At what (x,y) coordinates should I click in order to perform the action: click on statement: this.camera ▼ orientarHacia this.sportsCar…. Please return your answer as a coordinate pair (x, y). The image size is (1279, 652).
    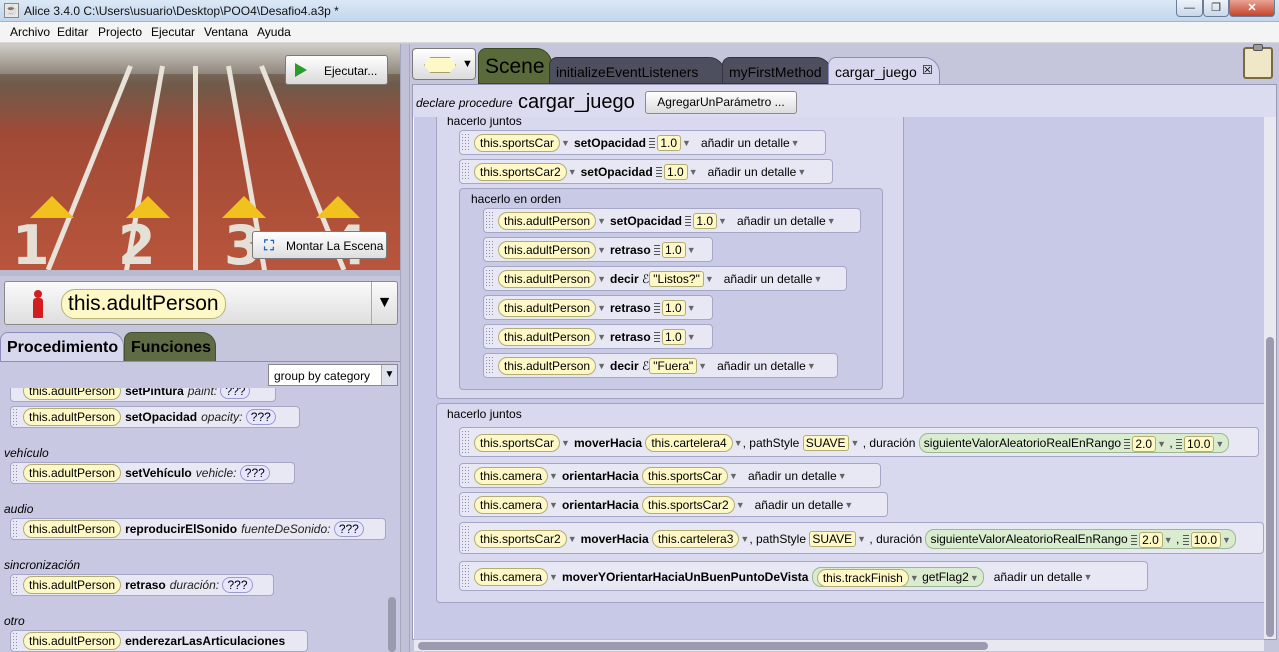
    Looking at the image, I should click on (673, 504).